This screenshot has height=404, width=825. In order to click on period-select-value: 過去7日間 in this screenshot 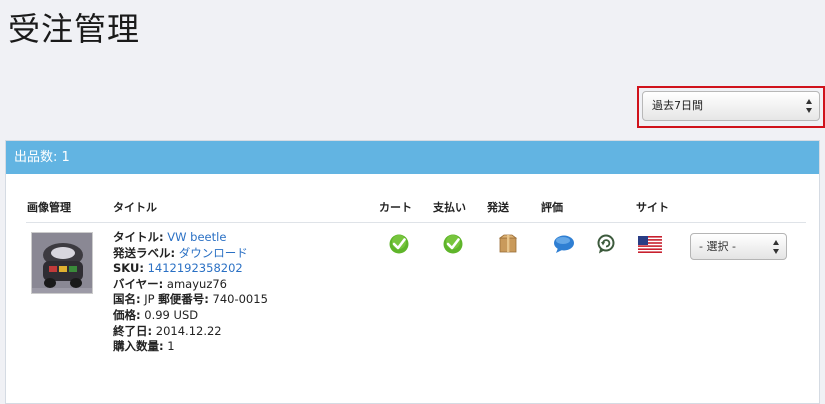, I will do `click(677, 105)`.